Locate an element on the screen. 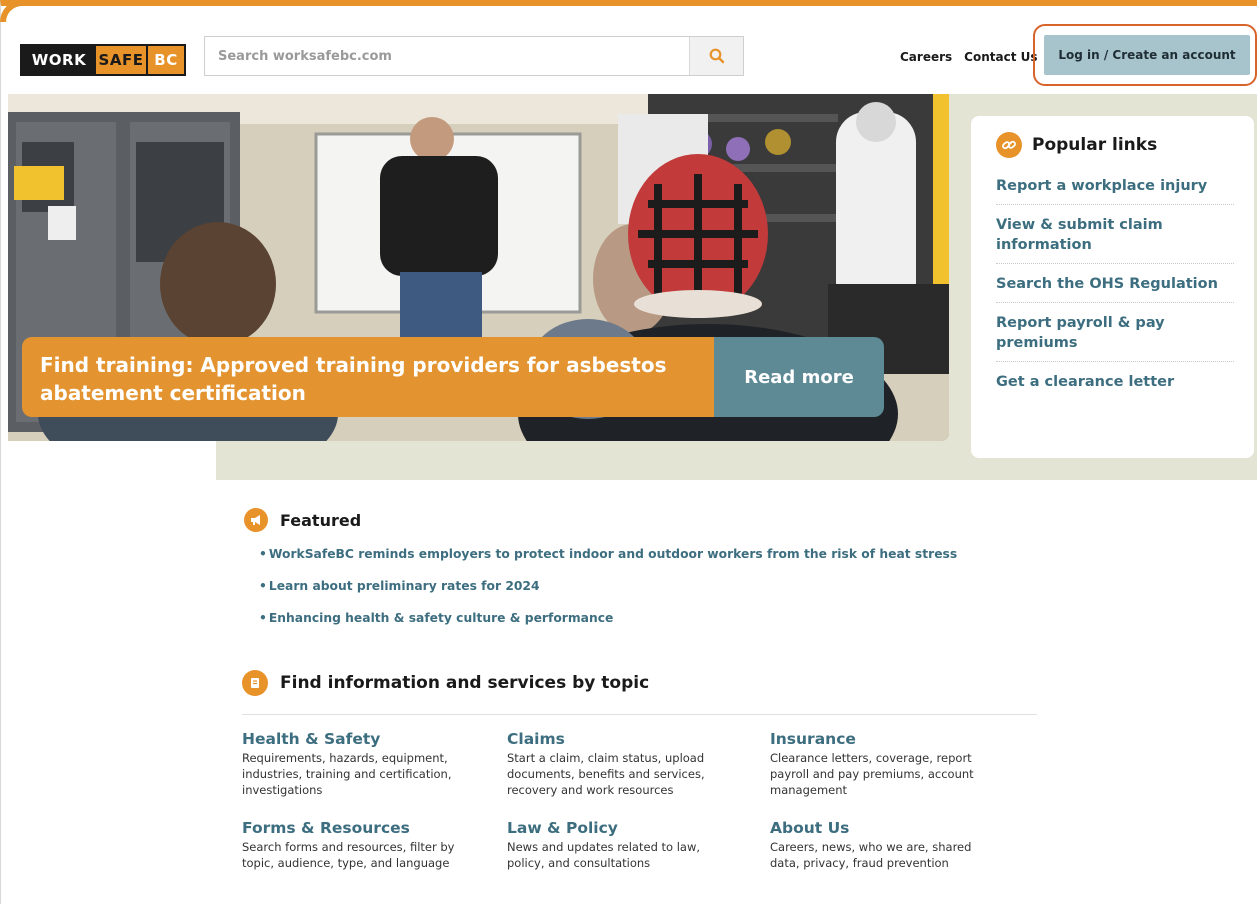 Image resolution: width=1257 pixels, height=904 pixels. logo-work-text: WORK is located at coordinates (59, 60).